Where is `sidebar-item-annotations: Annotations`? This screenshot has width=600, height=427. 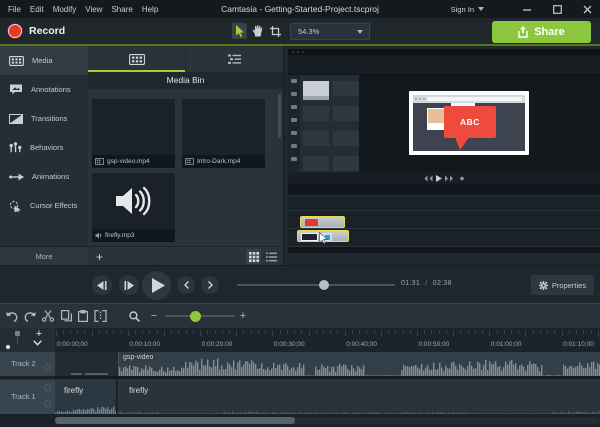 sidebar-item-annotations: Annotations is located at coordinates (44, 89).